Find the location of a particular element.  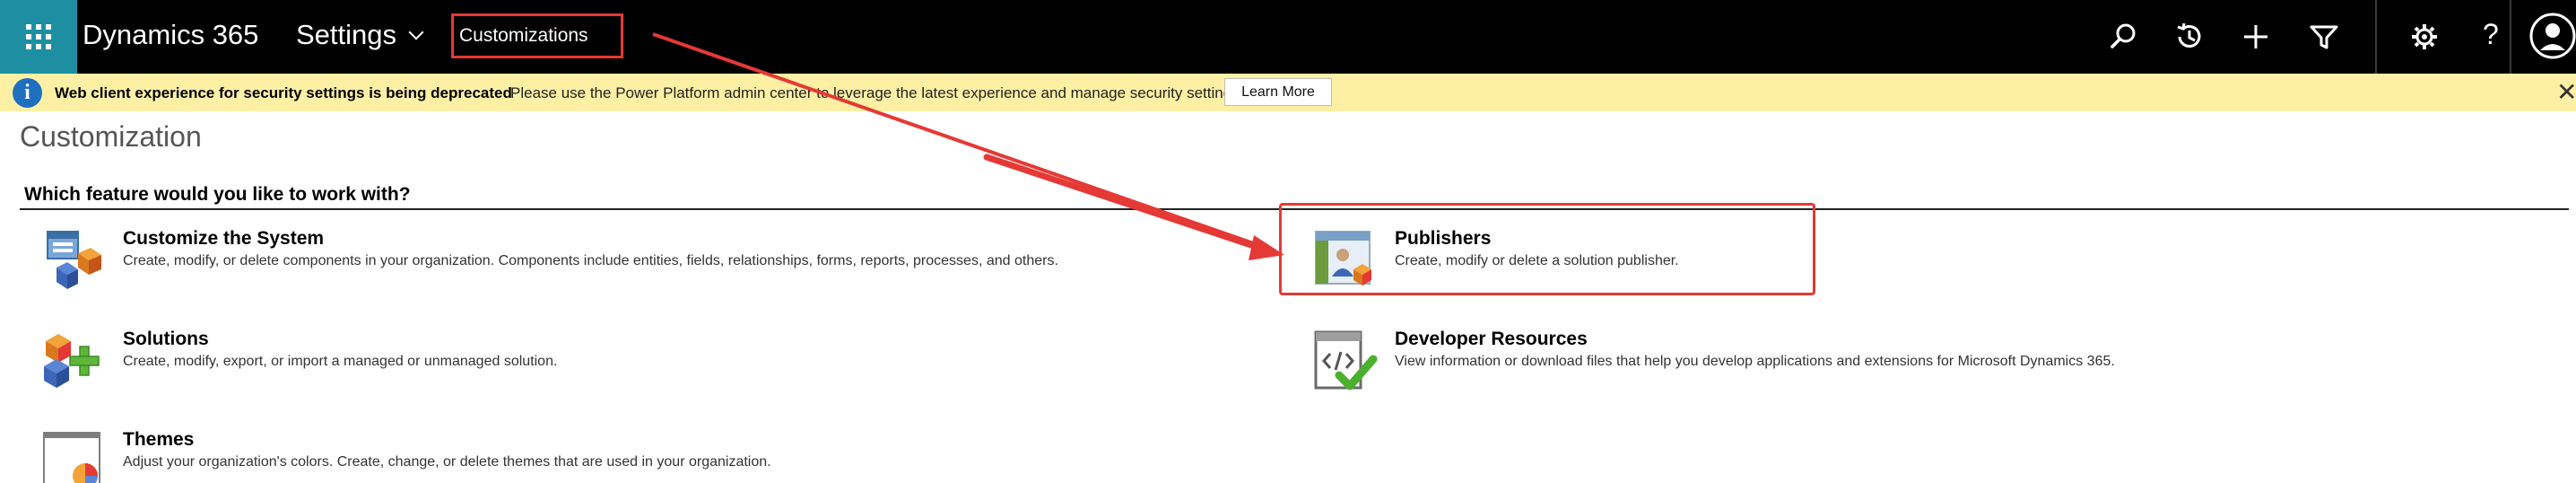

learn-more-button: Learn More is located at coordinates (1278, 92).